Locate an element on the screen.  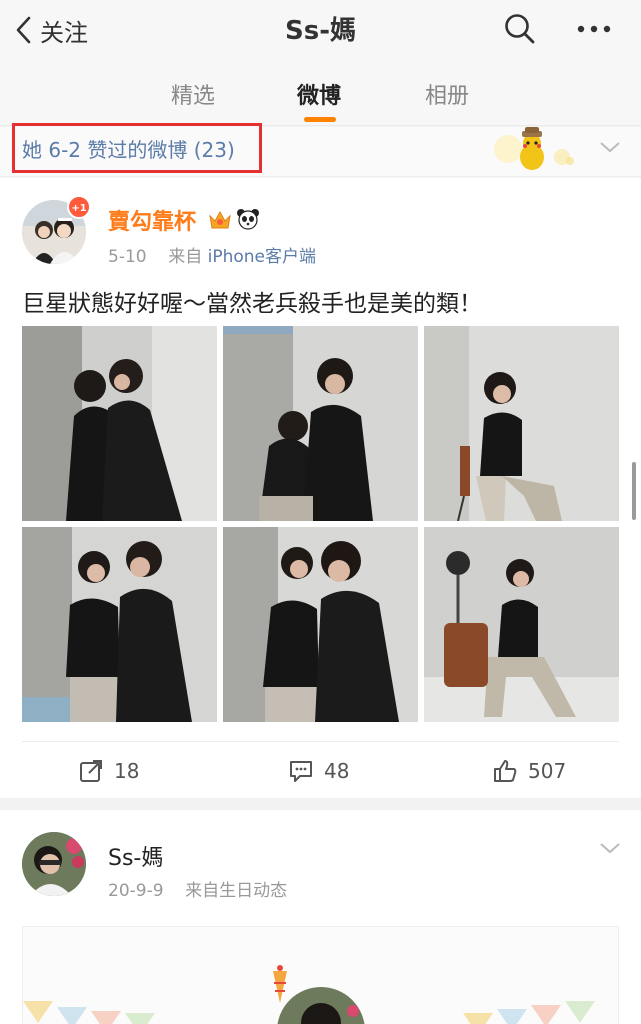
more-icon is located at coordinates (594, 29).